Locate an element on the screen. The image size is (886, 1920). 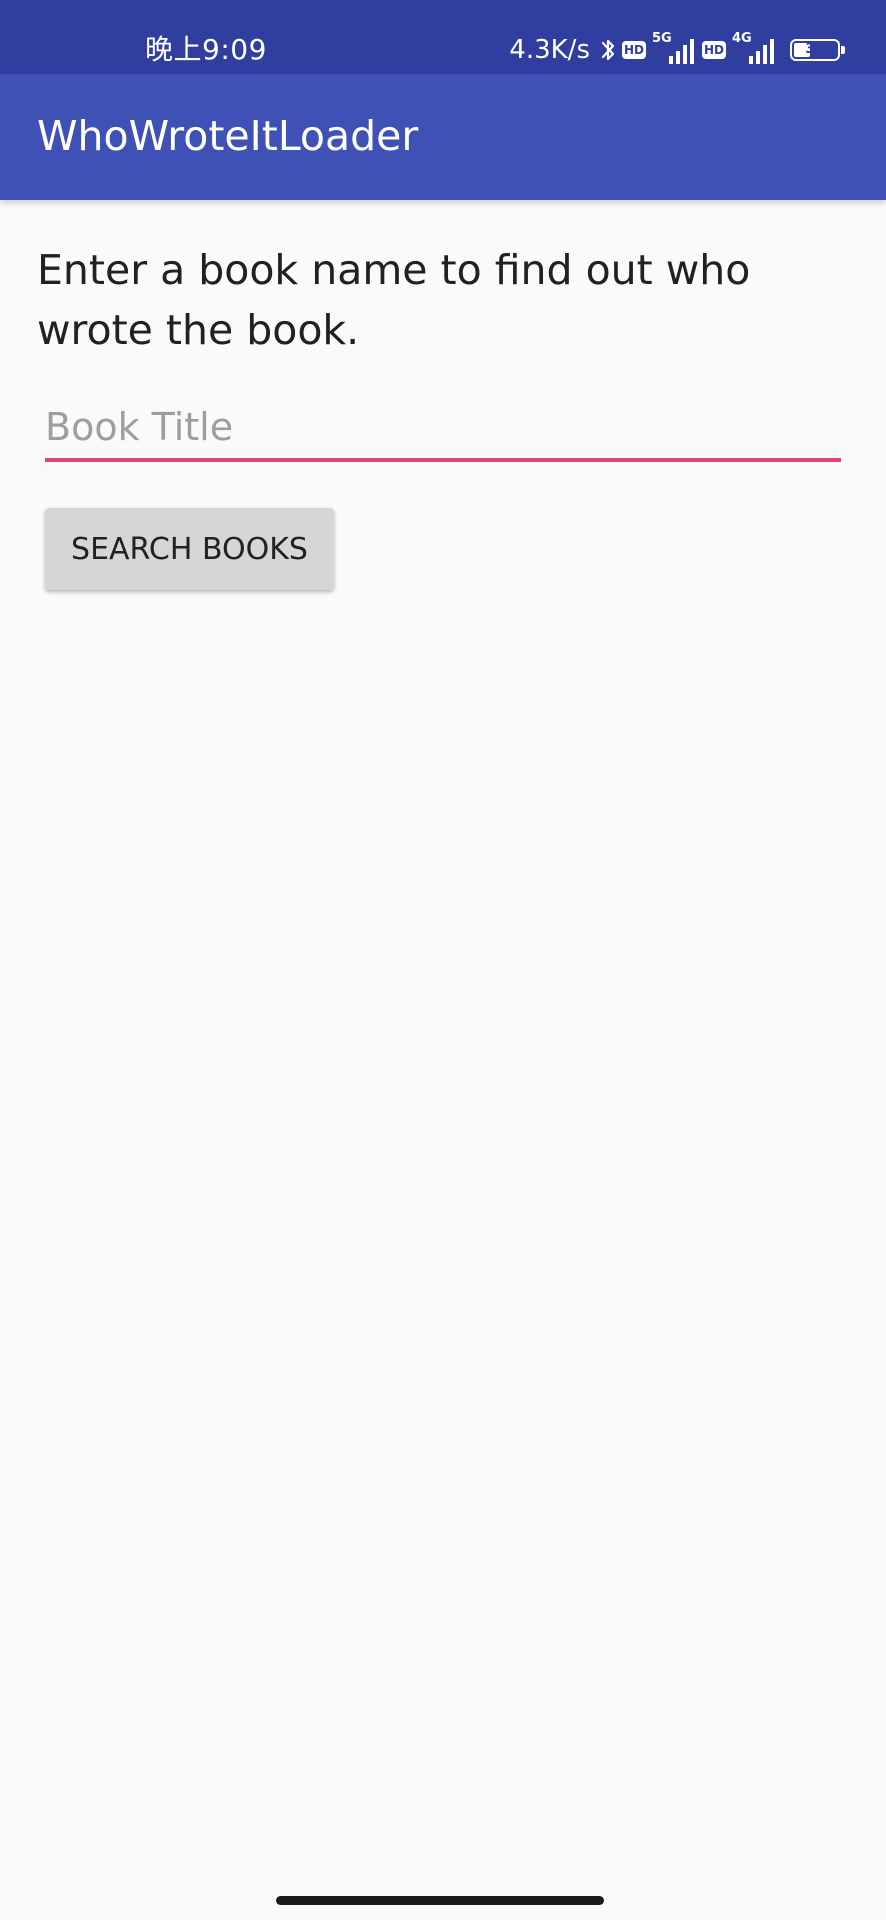
app-bar: WhoWroteItLoader is located at coordinates (443, 137).